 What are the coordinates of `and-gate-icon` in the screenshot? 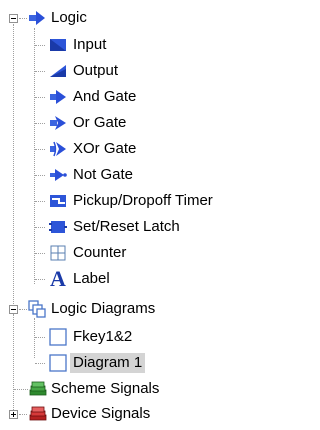 It's located at (58, 97).